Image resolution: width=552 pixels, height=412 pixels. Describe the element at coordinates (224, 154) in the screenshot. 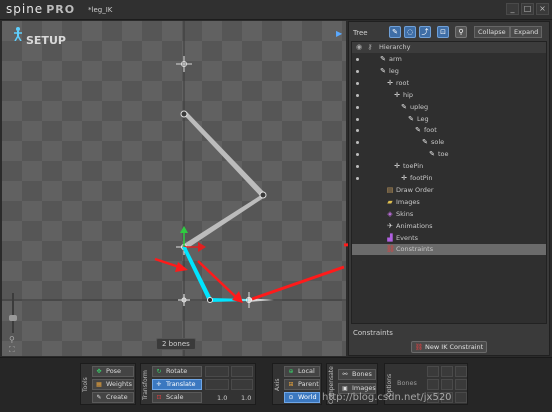

I see `arm-upper-bone` at that location.